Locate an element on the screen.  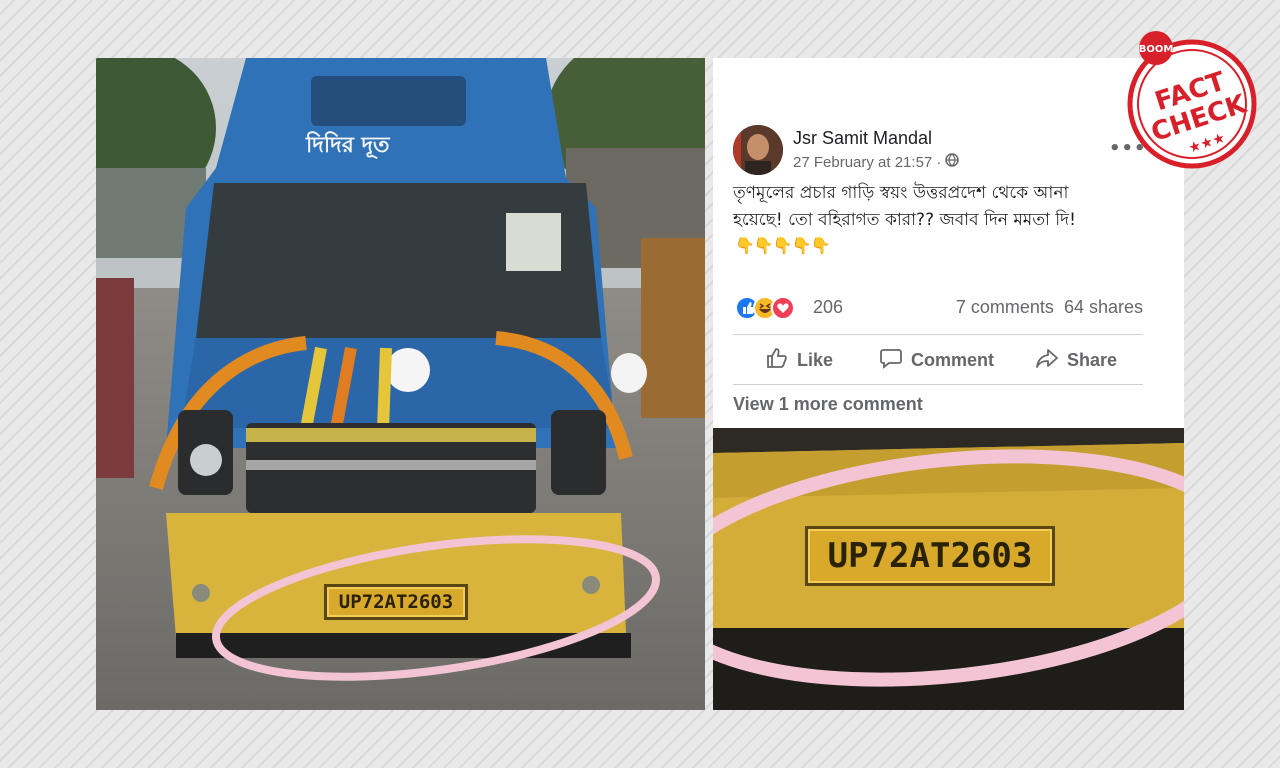
comment-label: Comment is located at coordinates (953, 360).